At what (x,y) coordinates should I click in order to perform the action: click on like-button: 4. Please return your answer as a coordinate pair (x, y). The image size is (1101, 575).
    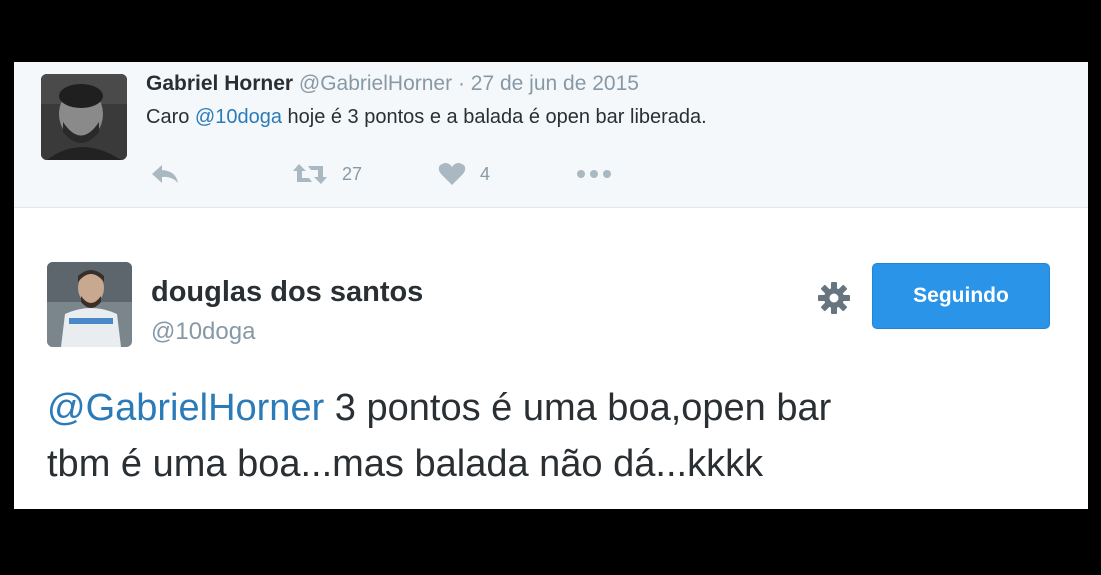
    Looking at the image, I should click on (464, 174).